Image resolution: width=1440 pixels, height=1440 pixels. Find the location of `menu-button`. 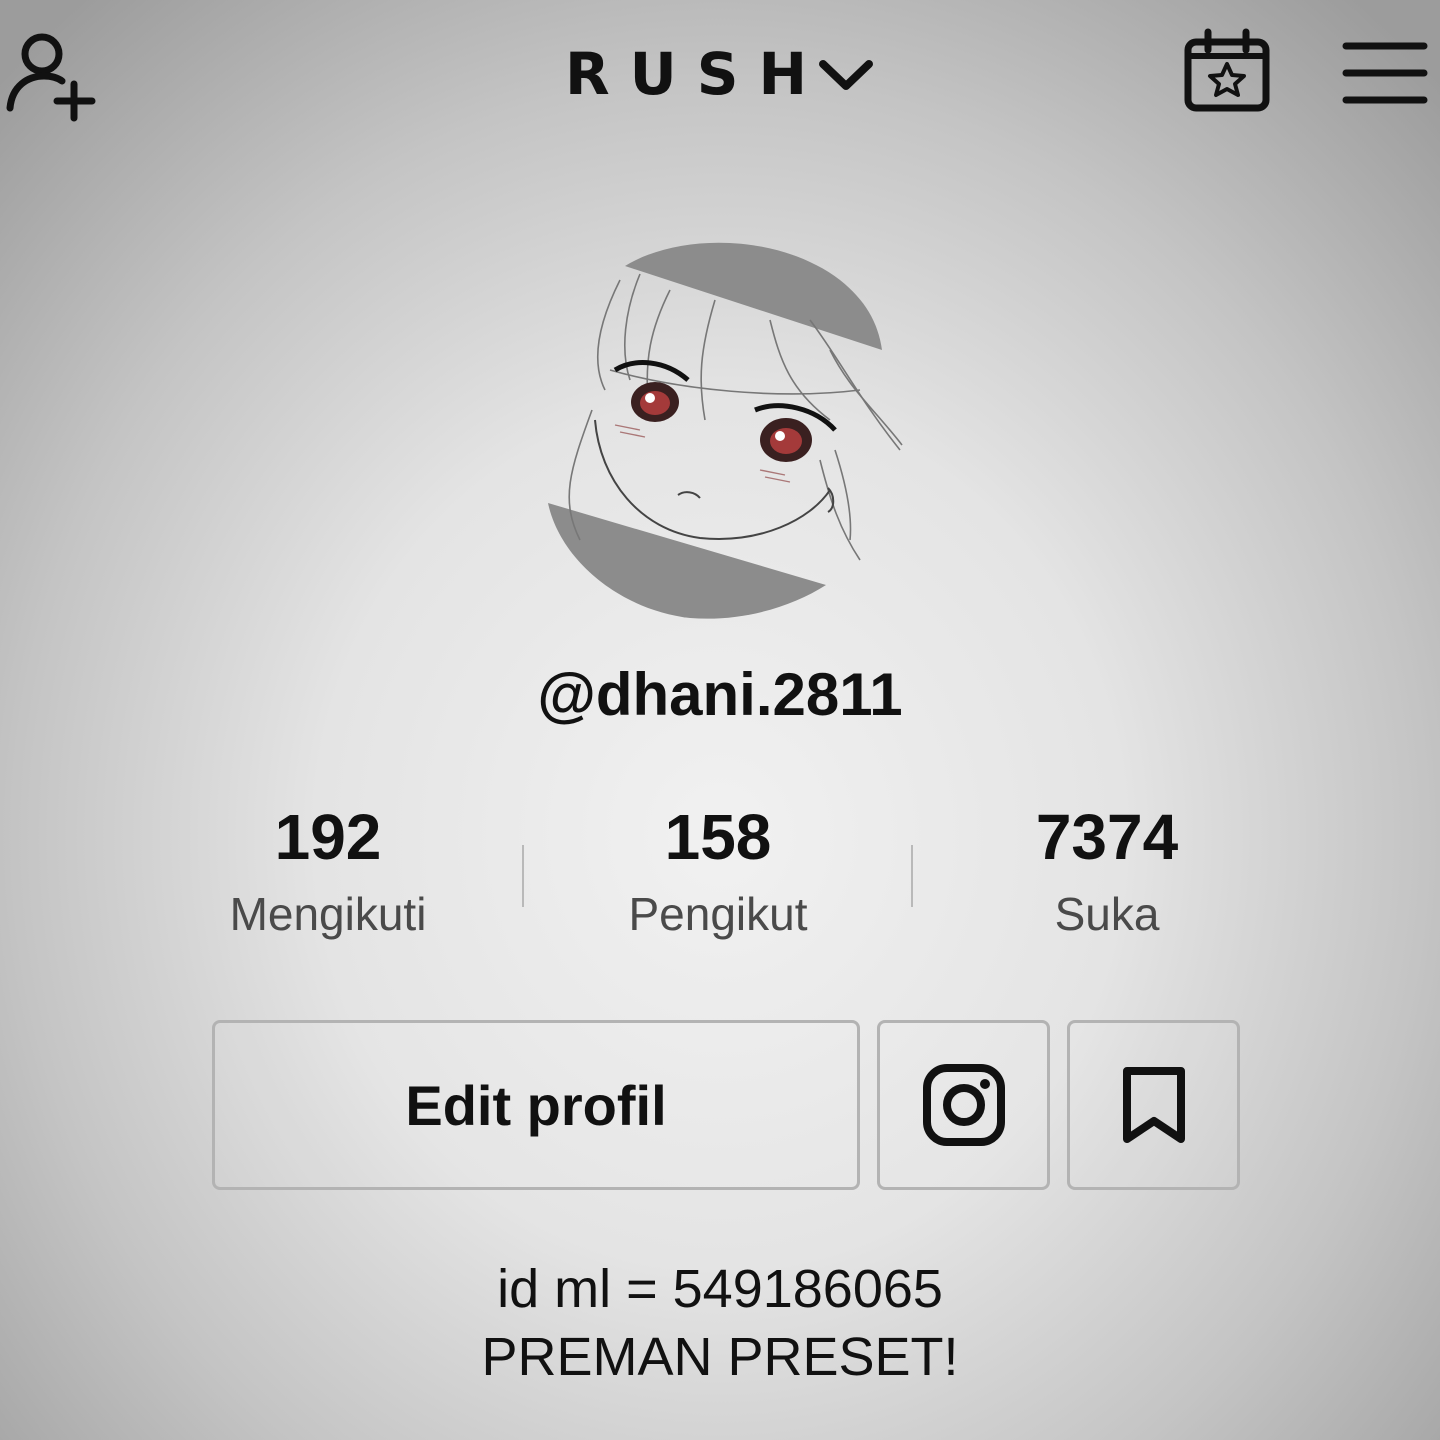

menu-button is located at coordinates (1385, 73).